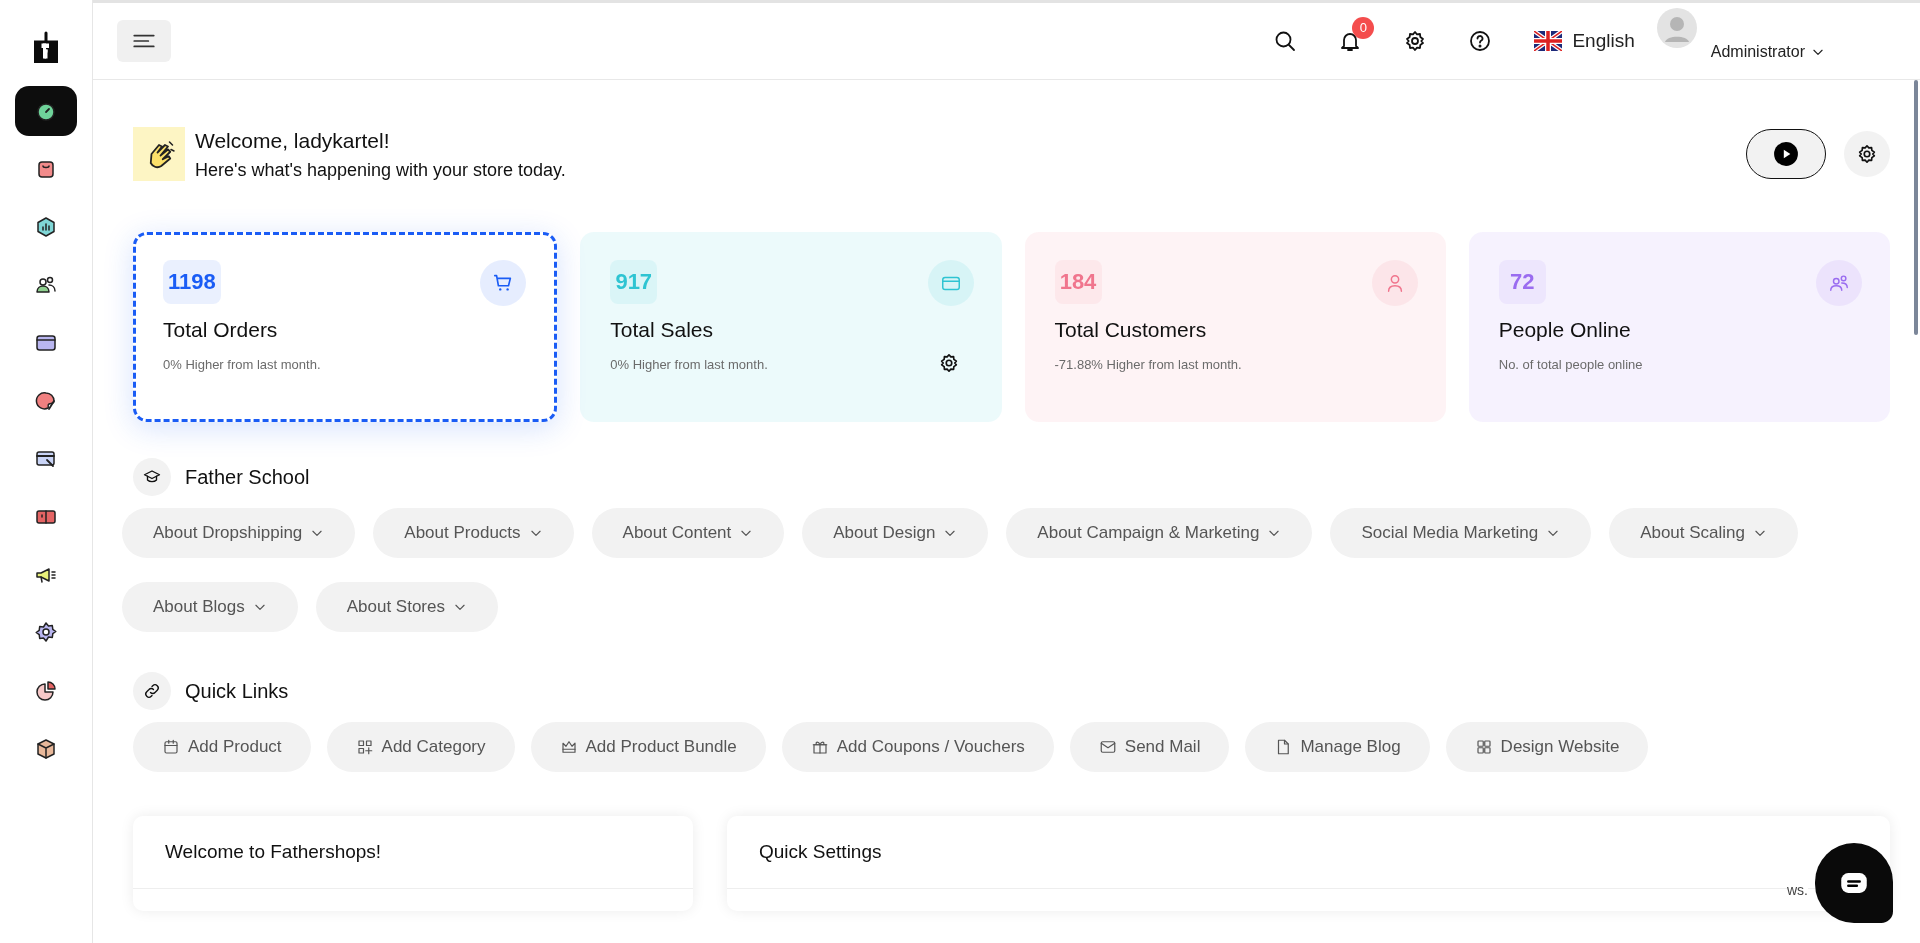 This screenshot has height=943, width=1920. Describe the element at coordinates (1461, 532) in the screenshot. I see `topic-dropdown: Social Media Marketing` at that location.